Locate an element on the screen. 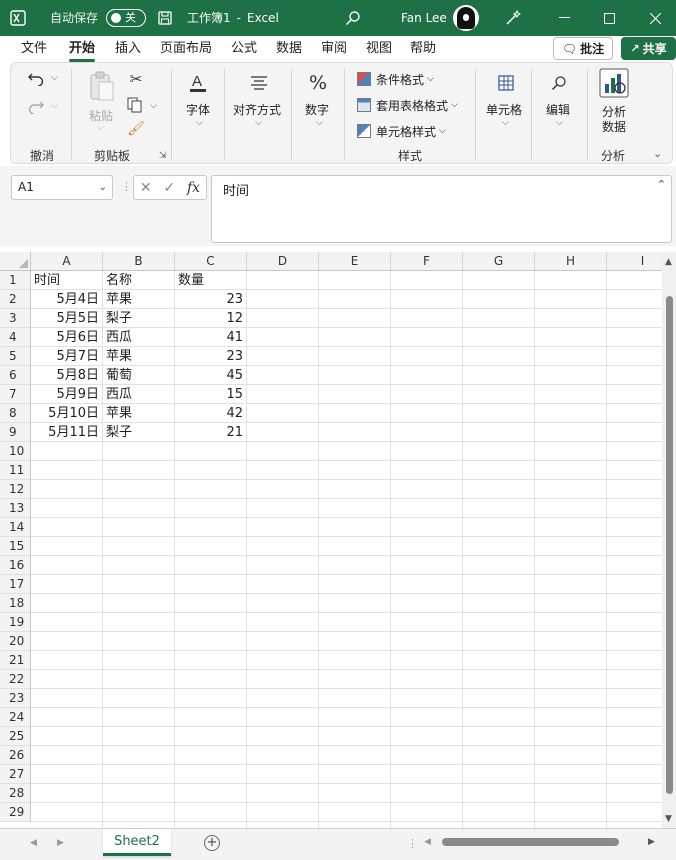 The image size is (676, 860). row-header: 19 is located at coordinates (15, 622).